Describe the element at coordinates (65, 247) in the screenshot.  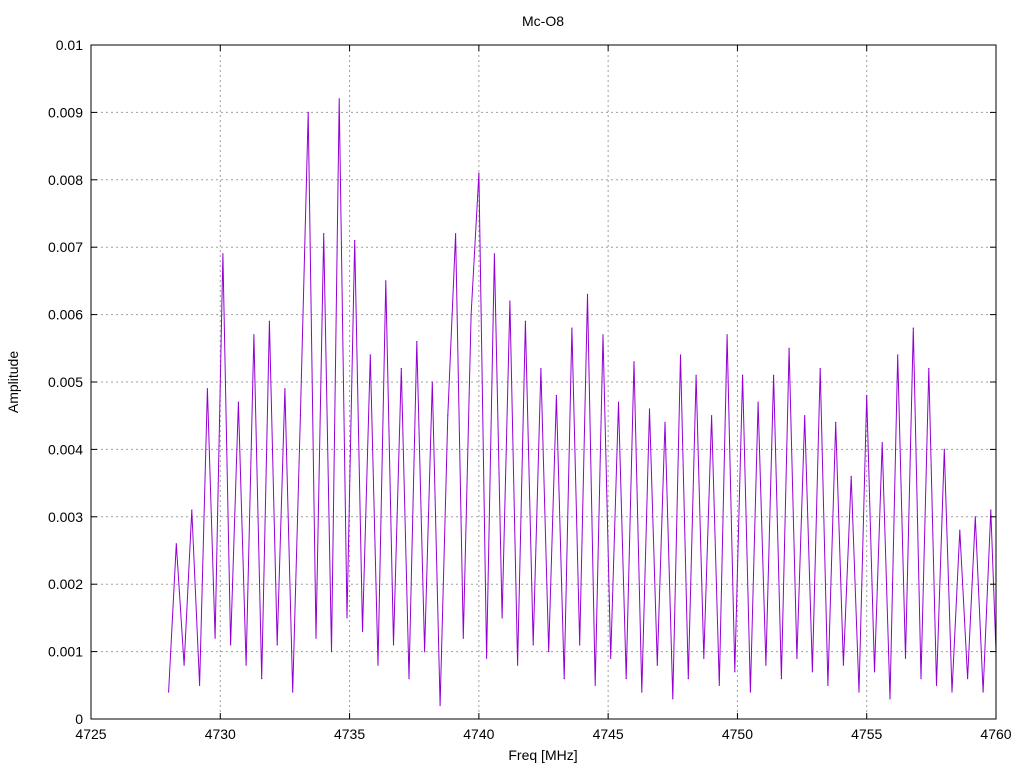
I see `y-tick-label: 0.007` at that location.